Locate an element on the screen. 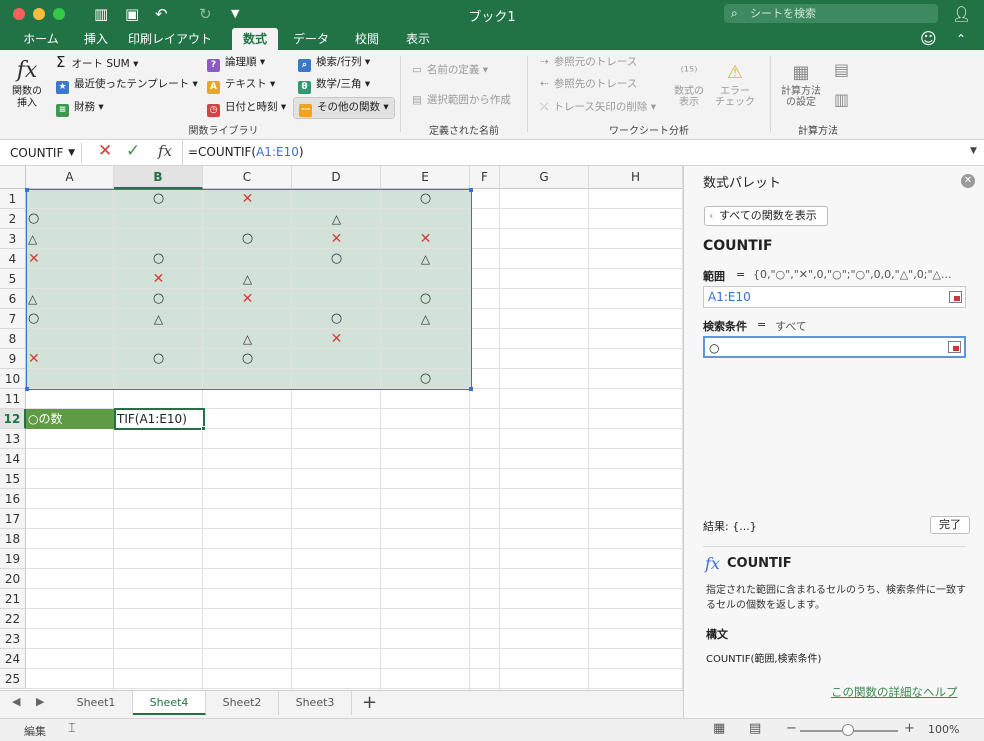 The image size is (984, 741). active-cell-b12: TIF(A1:E10) is located at coordinates (159, 419).